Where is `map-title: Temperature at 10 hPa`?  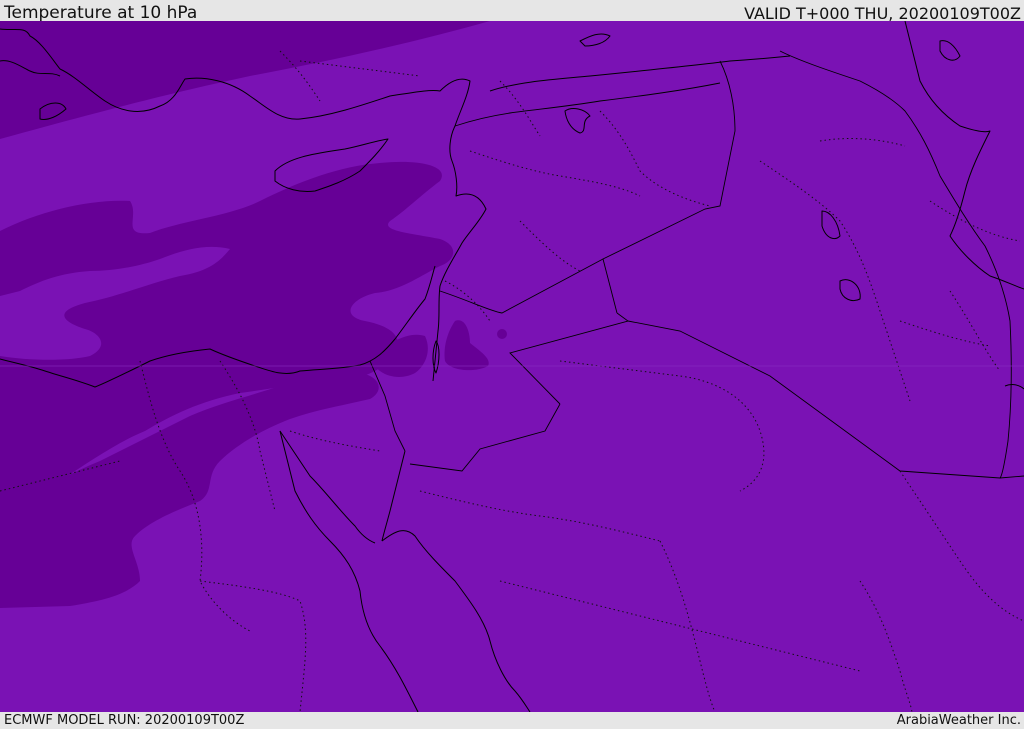 map-title: Temperature at 10 hPa is located at coordinates (101, 13).